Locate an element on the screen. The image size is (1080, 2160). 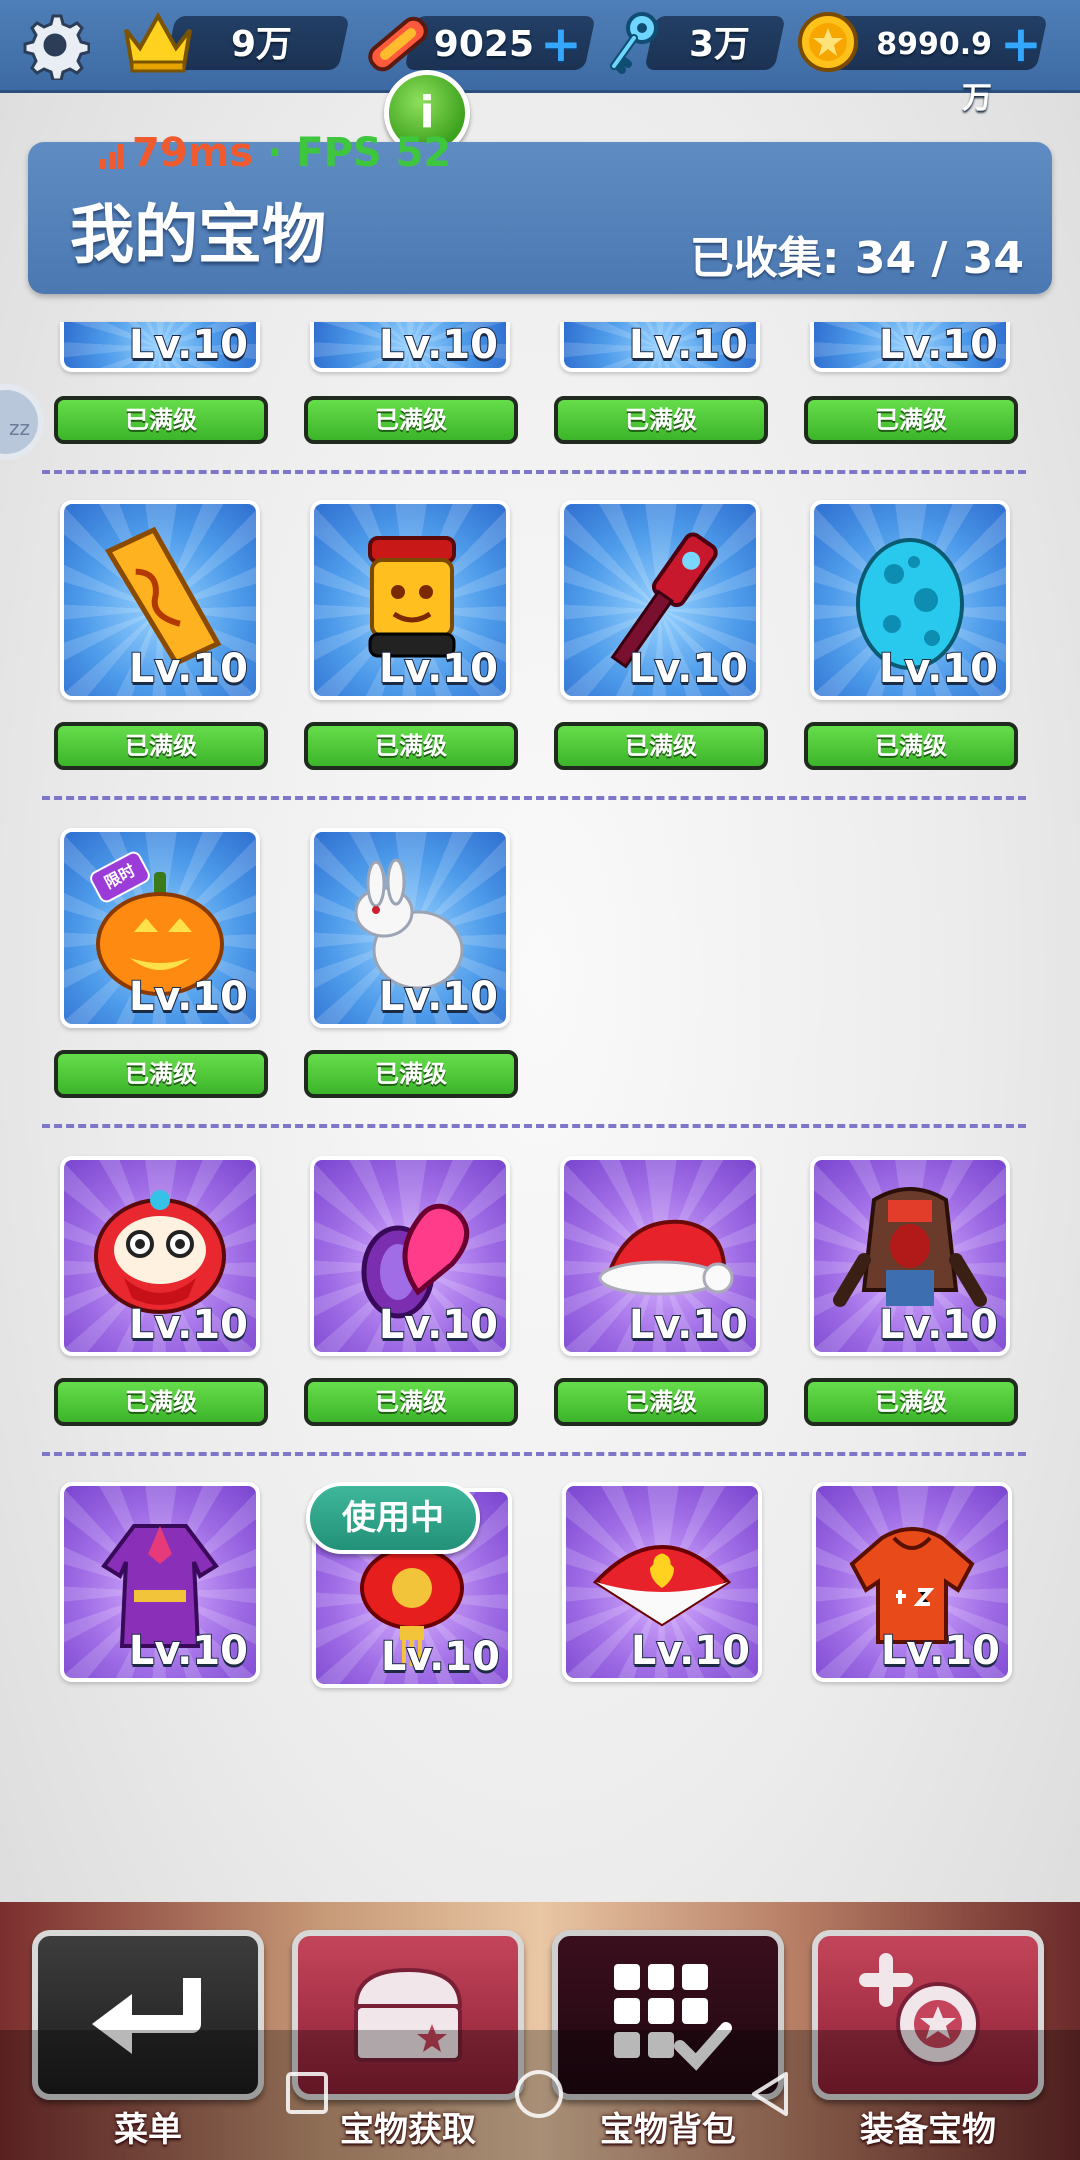
item-card-hooded-monster: Lv.10 is located at coordinates (910, 1256).